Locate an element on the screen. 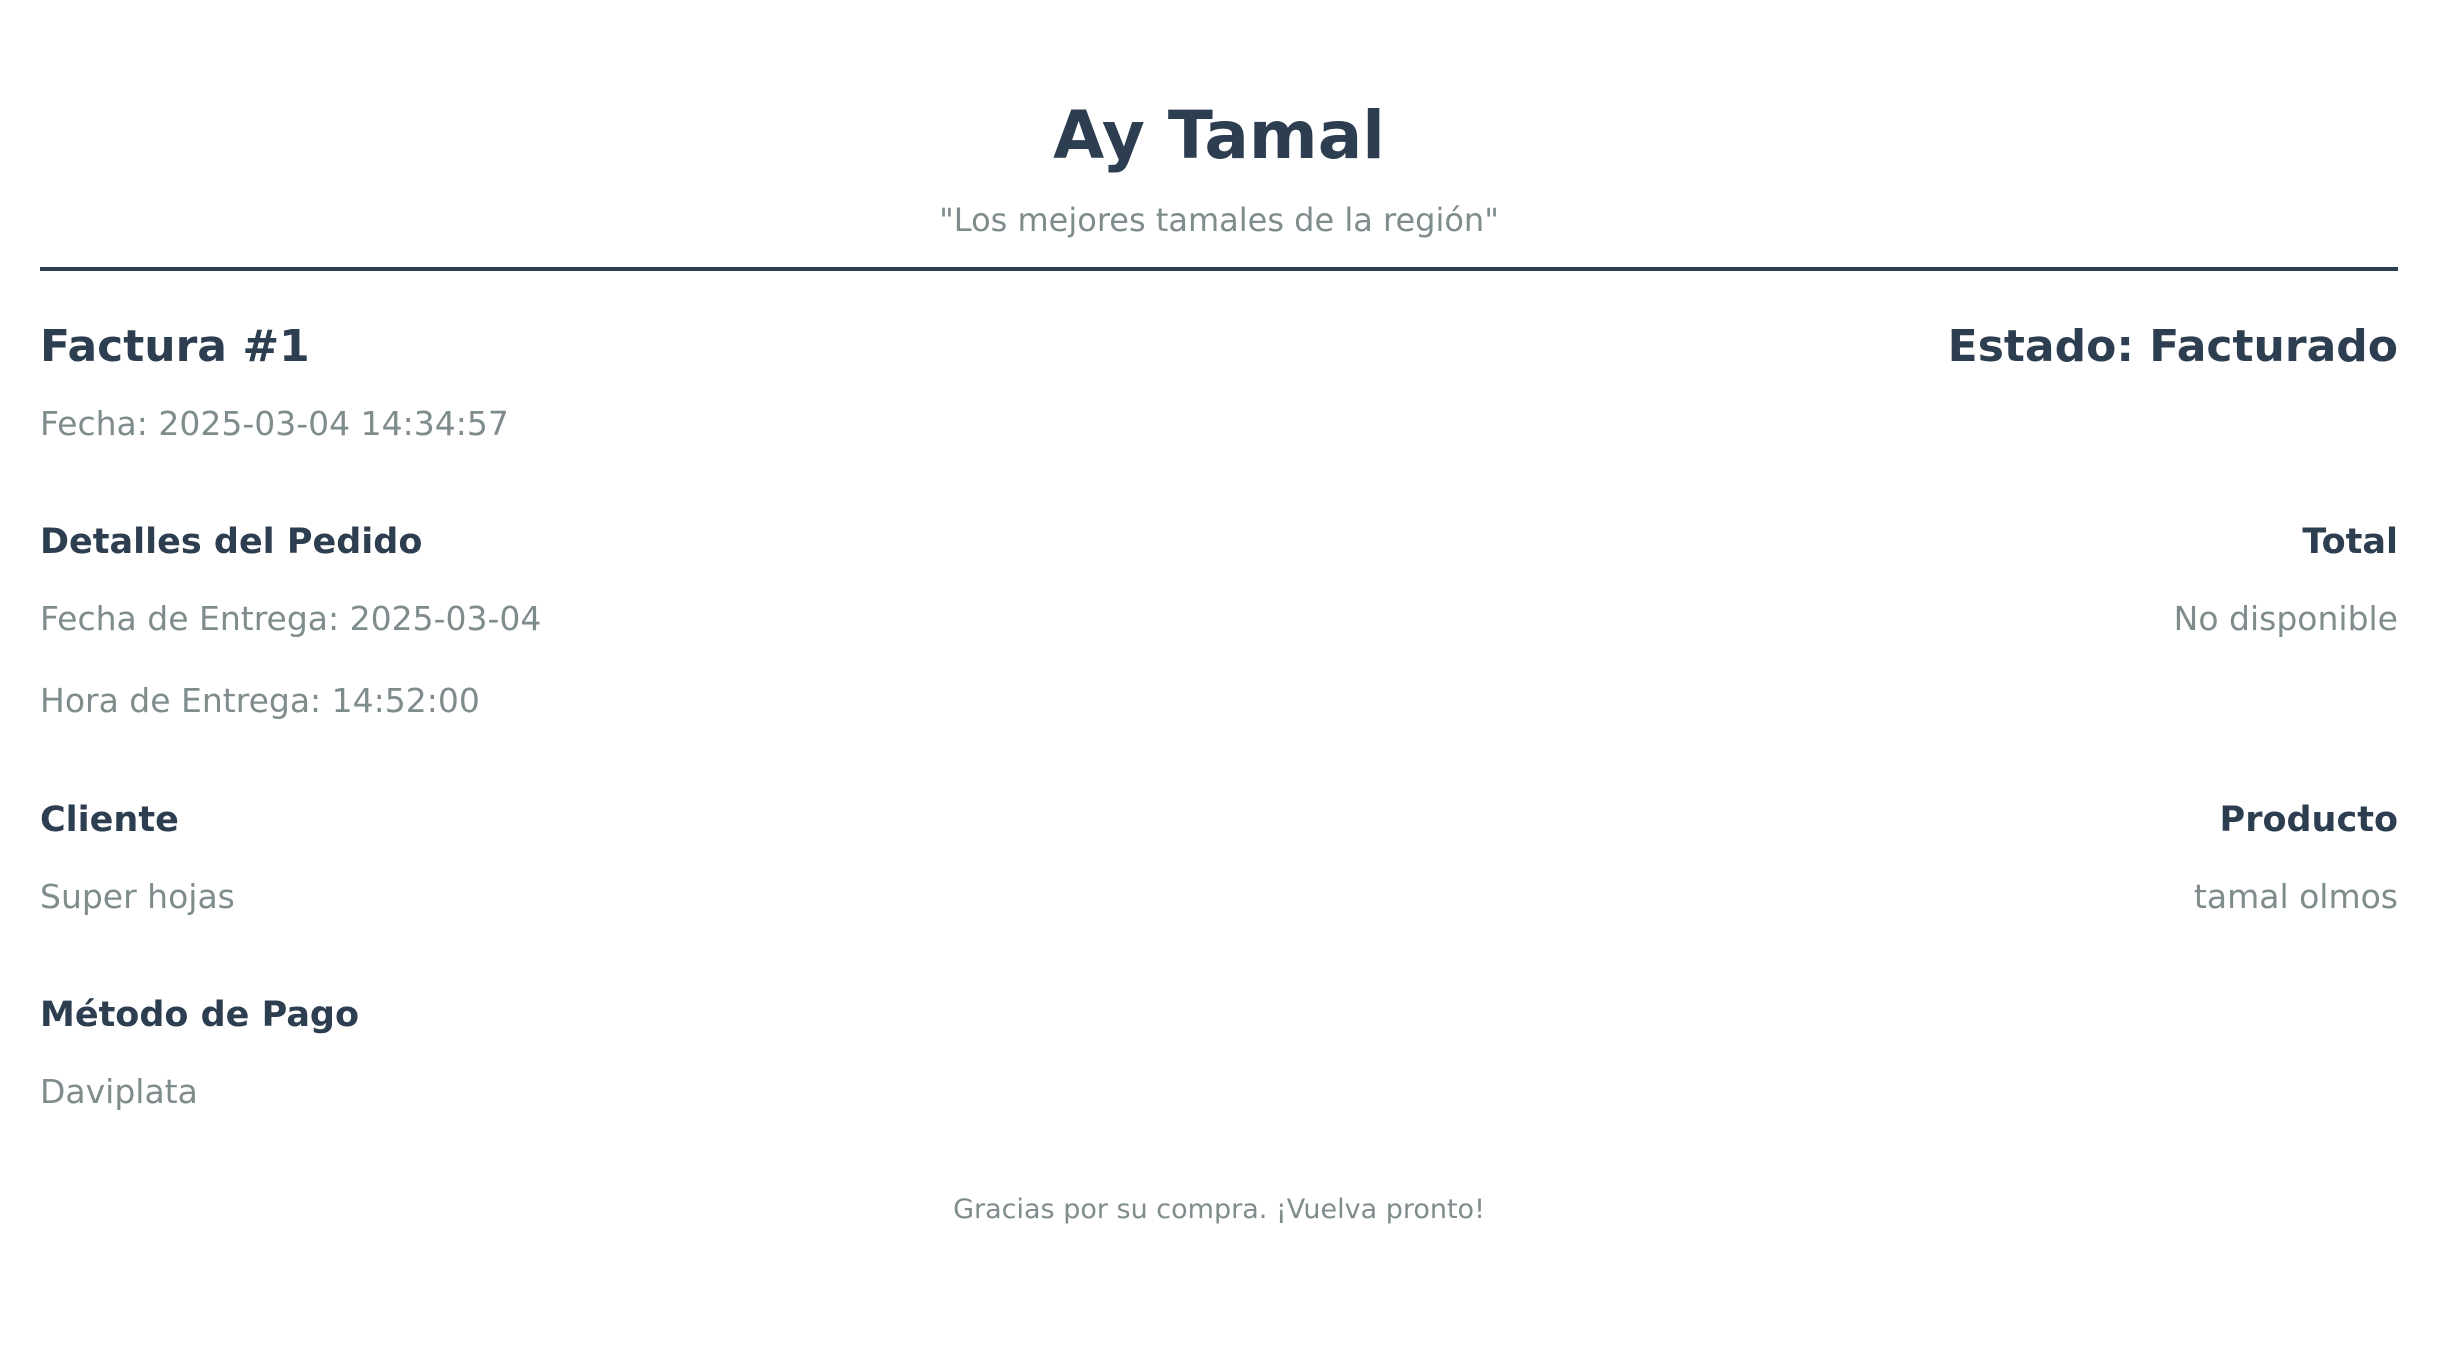 The height and width of the screenshot is (1356, 2438). payment-section: Método de Pago Daviplata is located at coordinates (1219, 1053).